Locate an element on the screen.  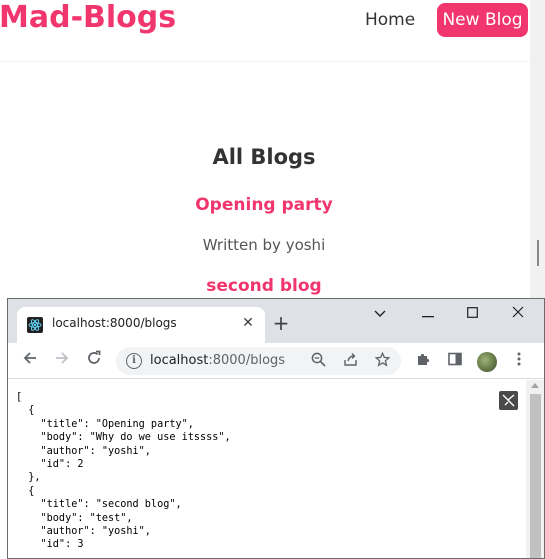
content-scrollbar is located at coordinates (535, 469).